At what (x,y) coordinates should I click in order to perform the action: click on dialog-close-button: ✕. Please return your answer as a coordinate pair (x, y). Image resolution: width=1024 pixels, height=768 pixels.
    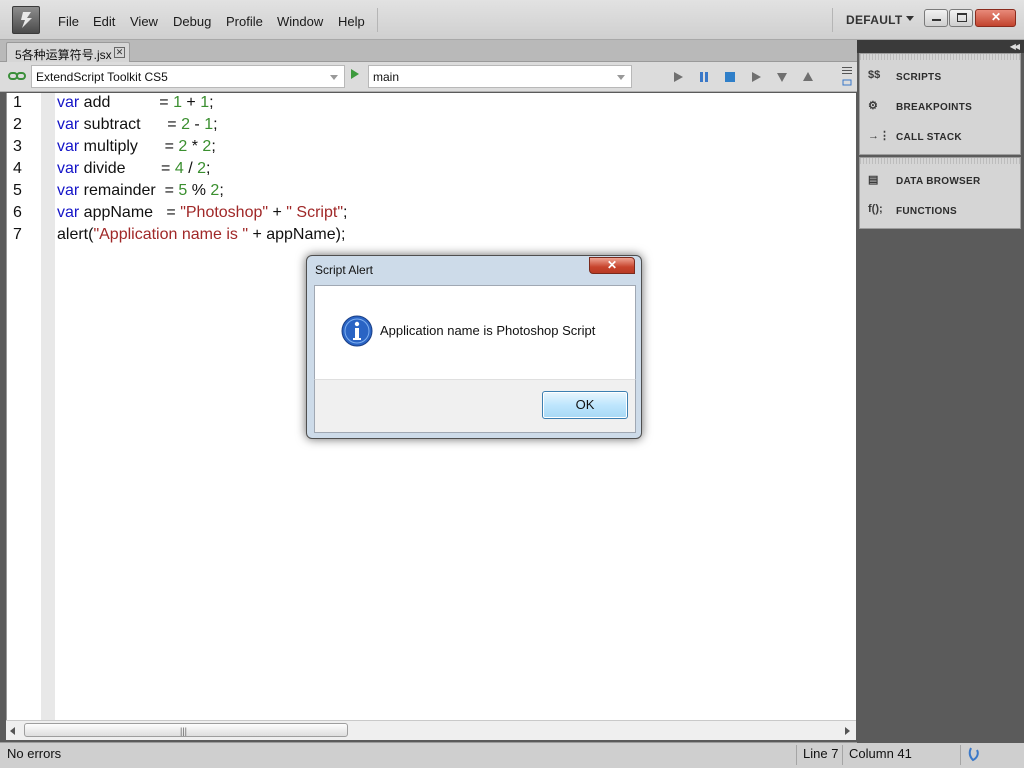
    Looking at the image, I should click on (612, 265).